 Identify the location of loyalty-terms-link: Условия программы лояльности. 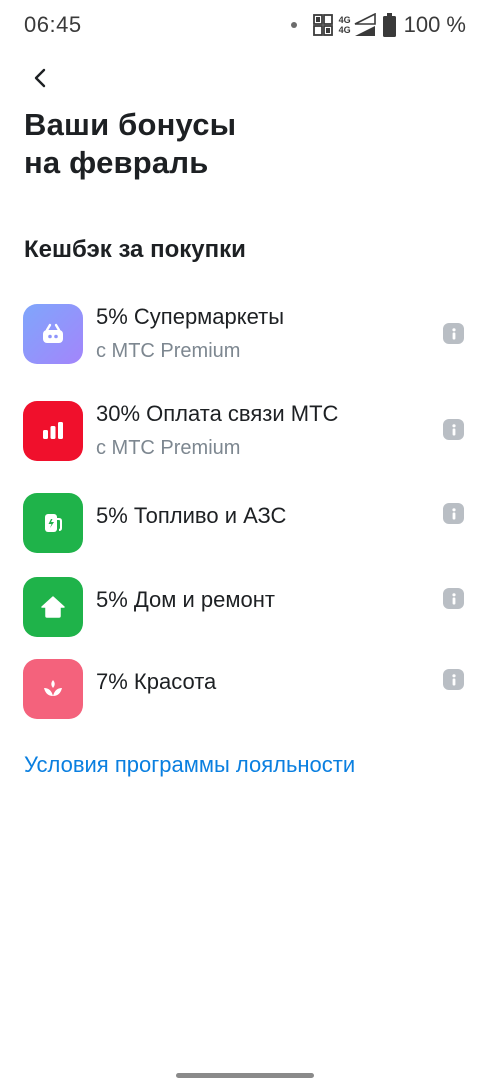
(189, 765).